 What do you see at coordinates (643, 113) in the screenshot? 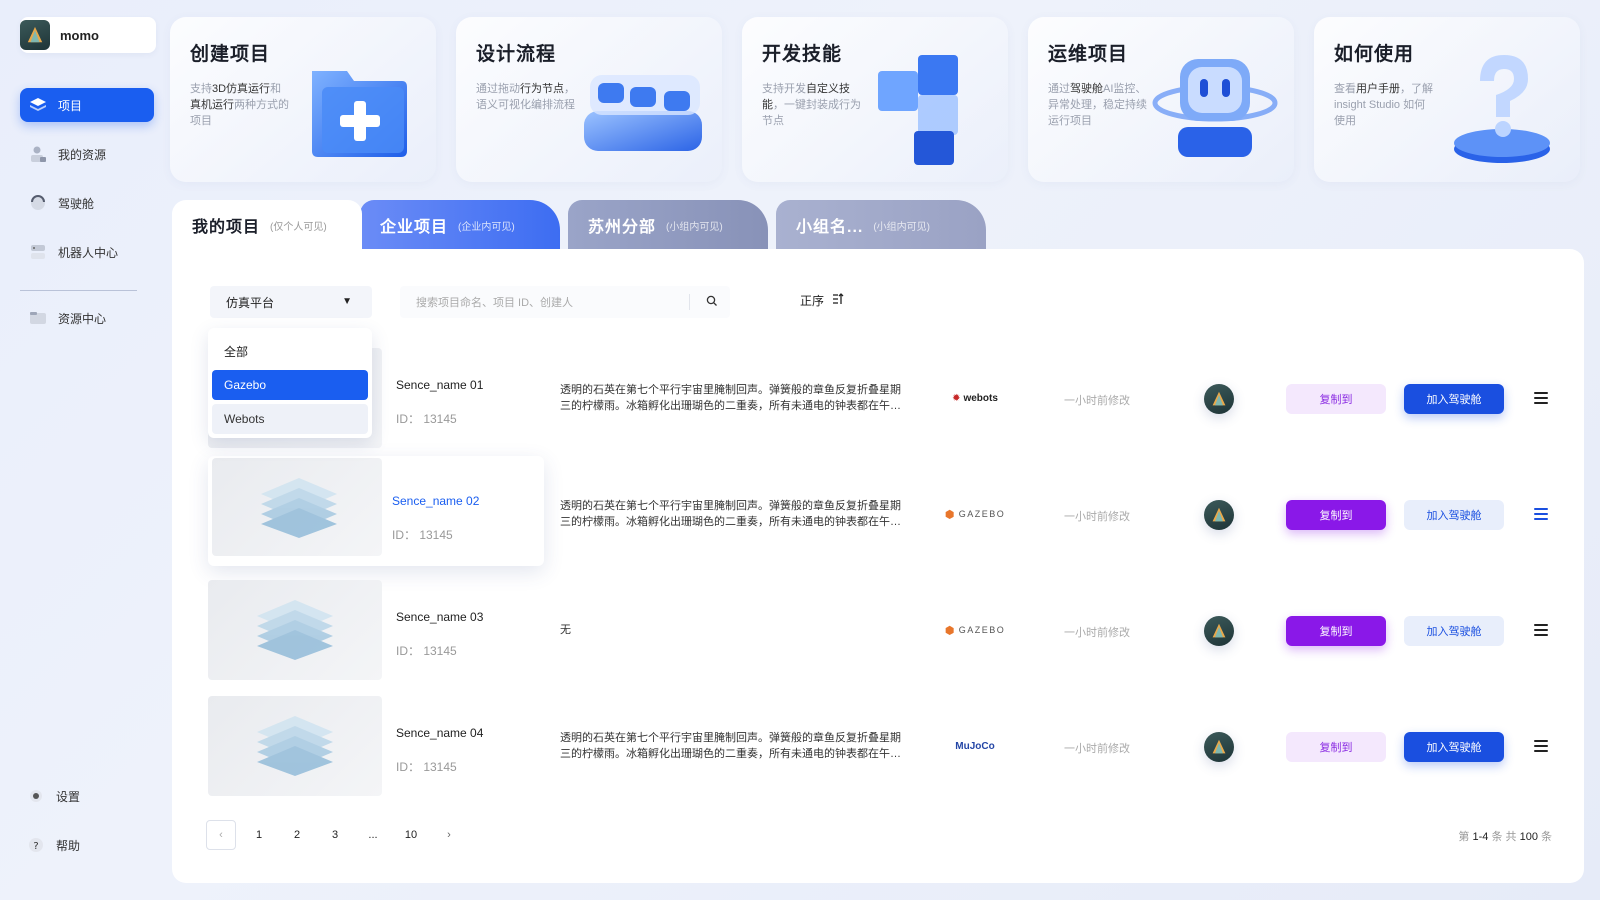
I see `flow-blocks-icon` at bounding box center [643, 113].